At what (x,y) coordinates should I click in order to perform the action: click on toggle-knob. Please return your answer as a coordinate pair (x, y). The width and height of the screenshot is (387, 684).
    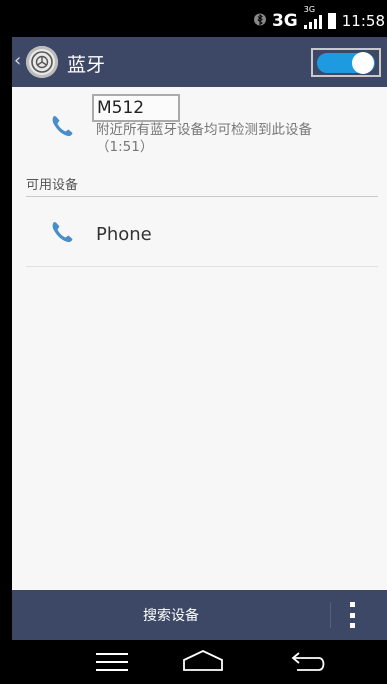
    Looking at the image, I should click on (363, 63).